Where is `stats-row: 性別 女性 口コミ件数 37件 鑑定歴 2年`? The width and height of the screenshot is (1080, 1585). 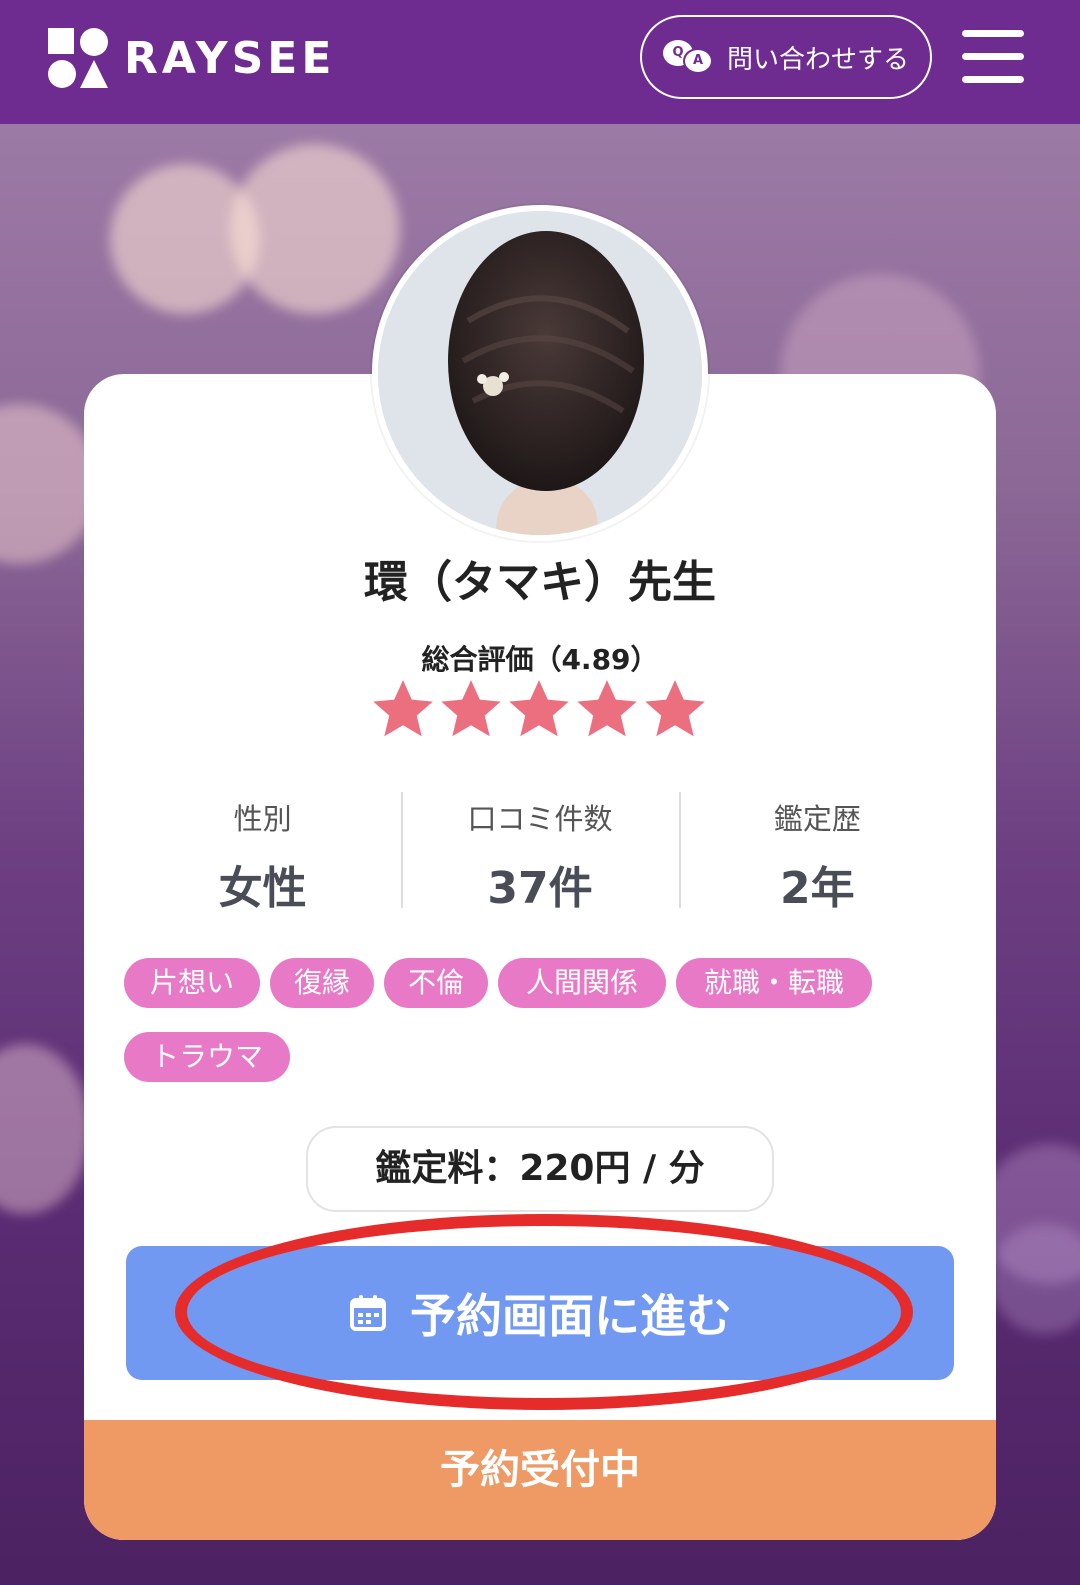
stats-row: 性別 女性 口コミ件数 37件 鑑定歴 2年 is located at coordinates (540, 853).